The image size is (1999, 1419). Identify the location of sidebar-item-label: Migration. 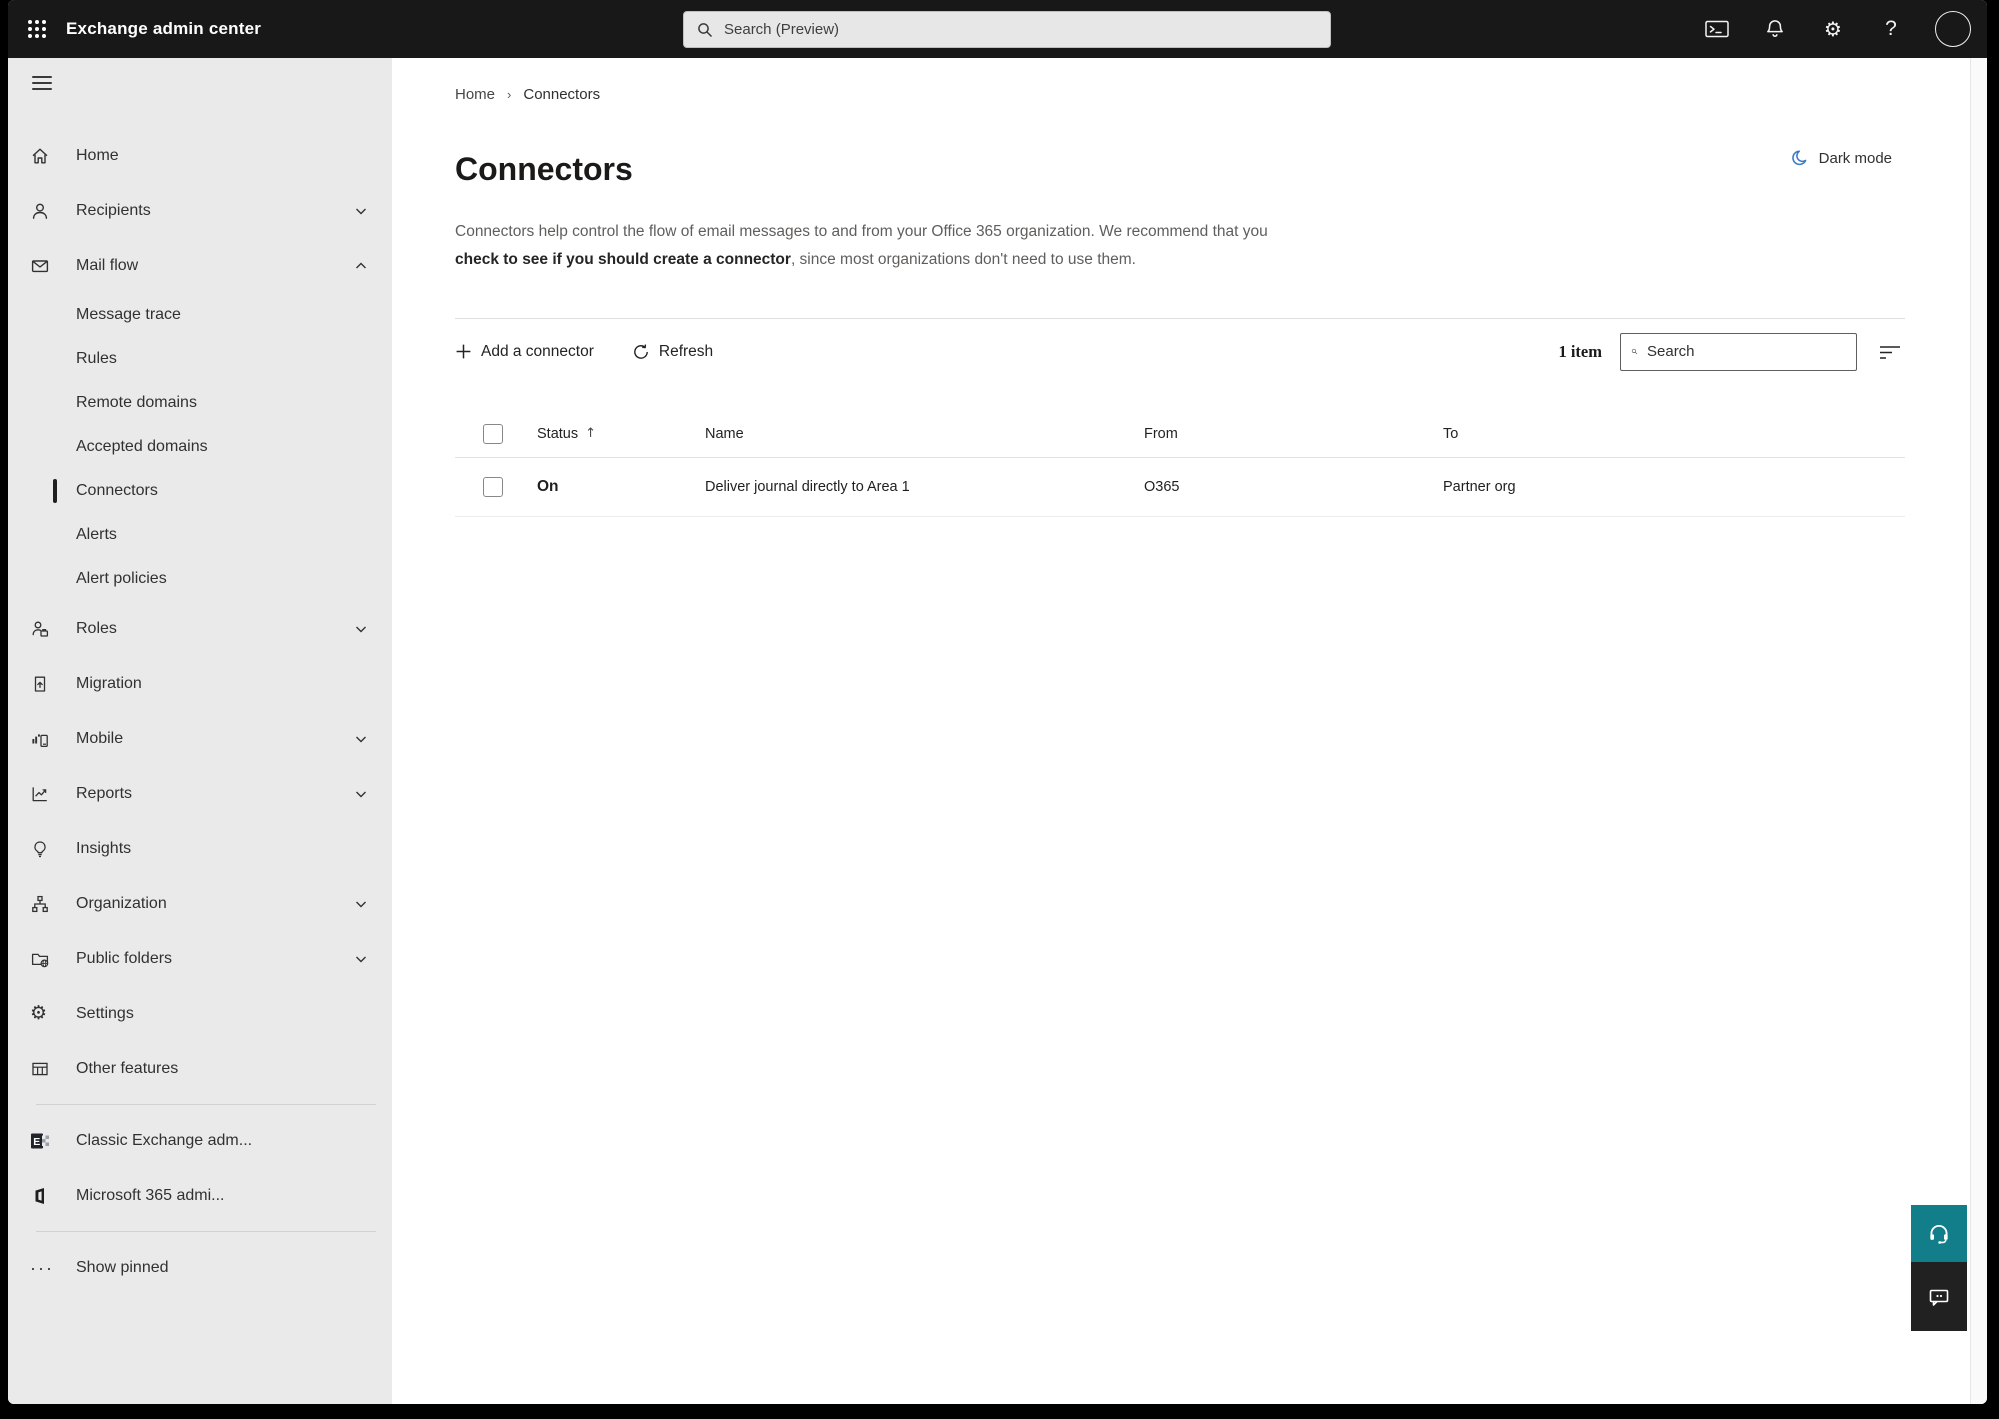
(109, 683).